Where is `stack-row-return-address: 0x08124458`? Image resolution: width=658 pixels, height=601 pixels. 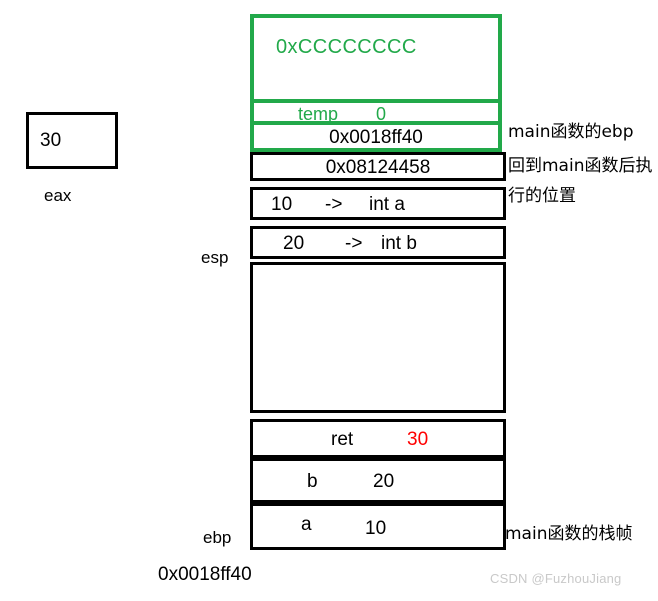 stack-row-return-address: 0x08124458 is located at coordinates (378, 166).